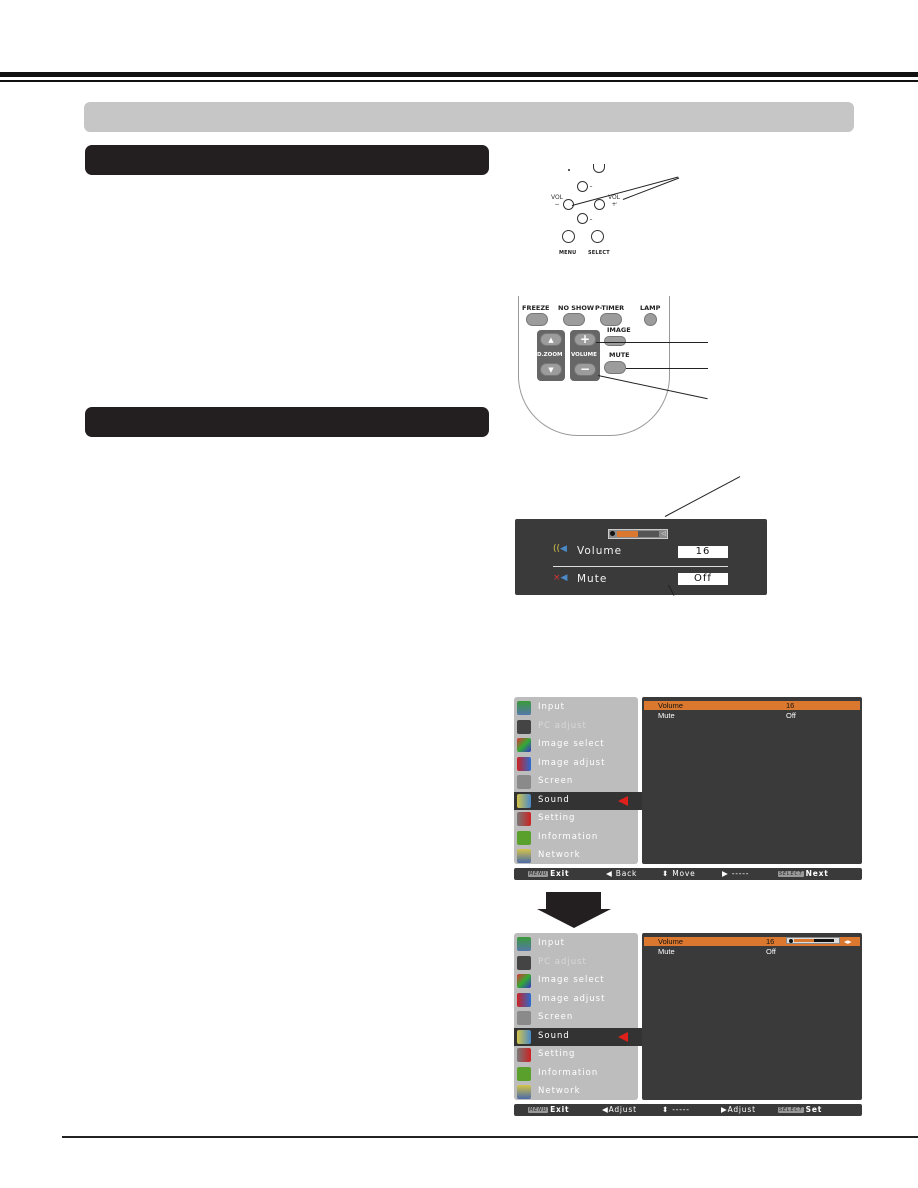 This screenshot has width=918, height=1188. Describe the element at coordinates (557, 1054) in the screenshot. I see `menu-item-label: Setting` at that location.